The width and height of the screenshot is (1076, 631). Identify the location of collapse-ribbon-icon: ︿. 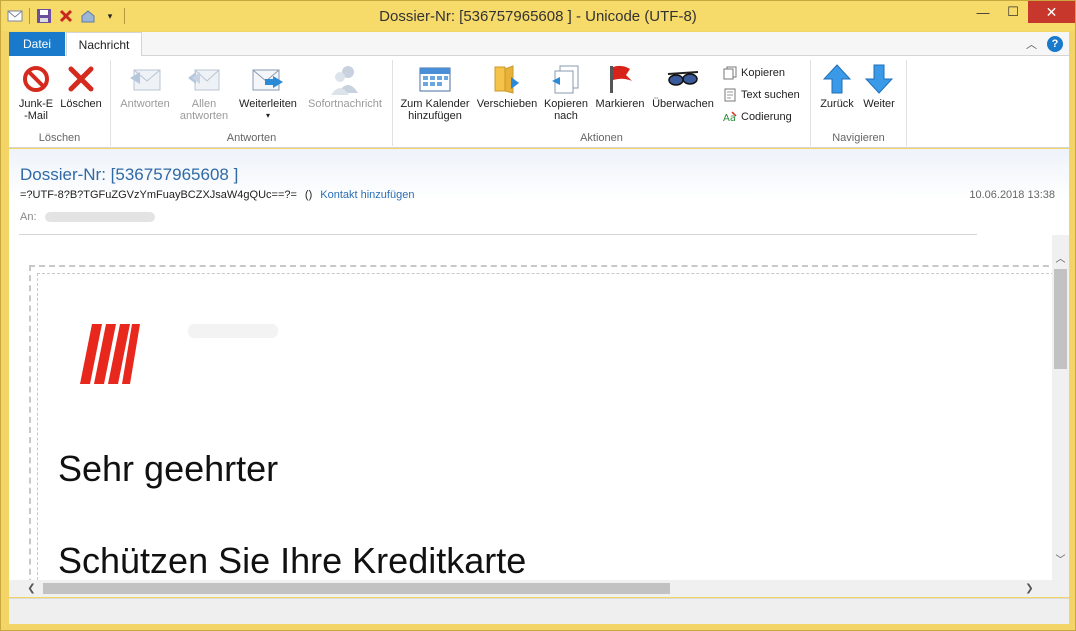
(1031, 44).